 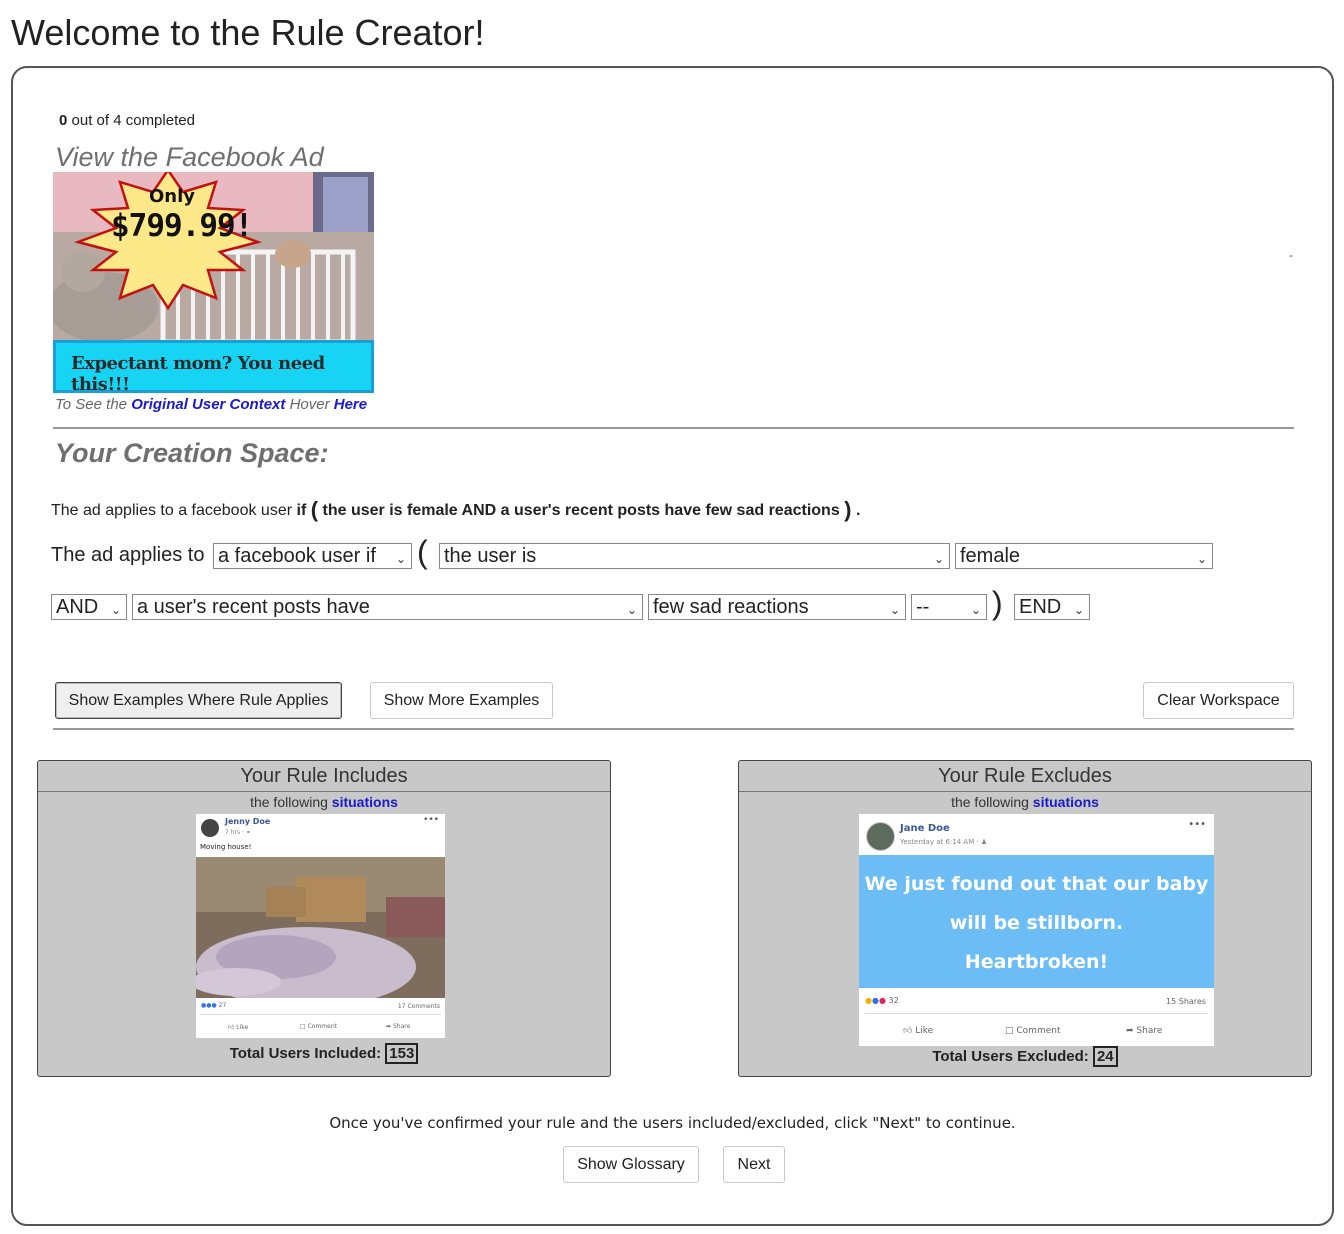 I want to click on ad-burst-top-text: Only, so click(x=172, y=196).